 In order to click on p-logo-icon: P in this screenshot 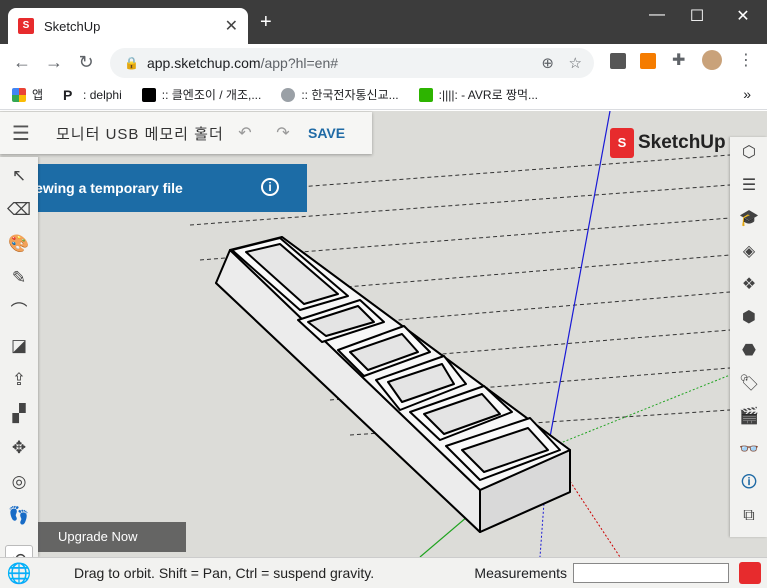, I will do `click(70, 94)`.